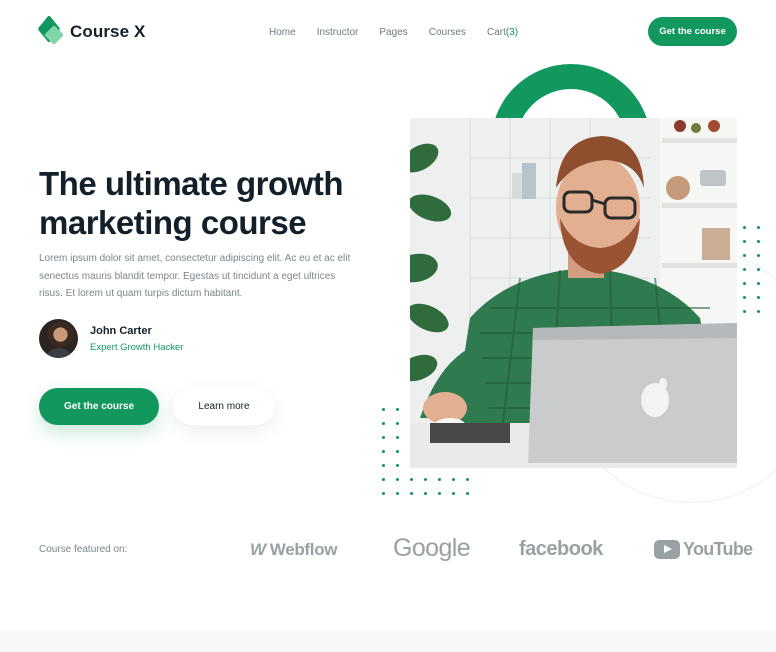  What do you see at coordinates (338, 32) in the screenshot?
I see `nav-item-instructor: Instructor` at bounding box center [338, 32].